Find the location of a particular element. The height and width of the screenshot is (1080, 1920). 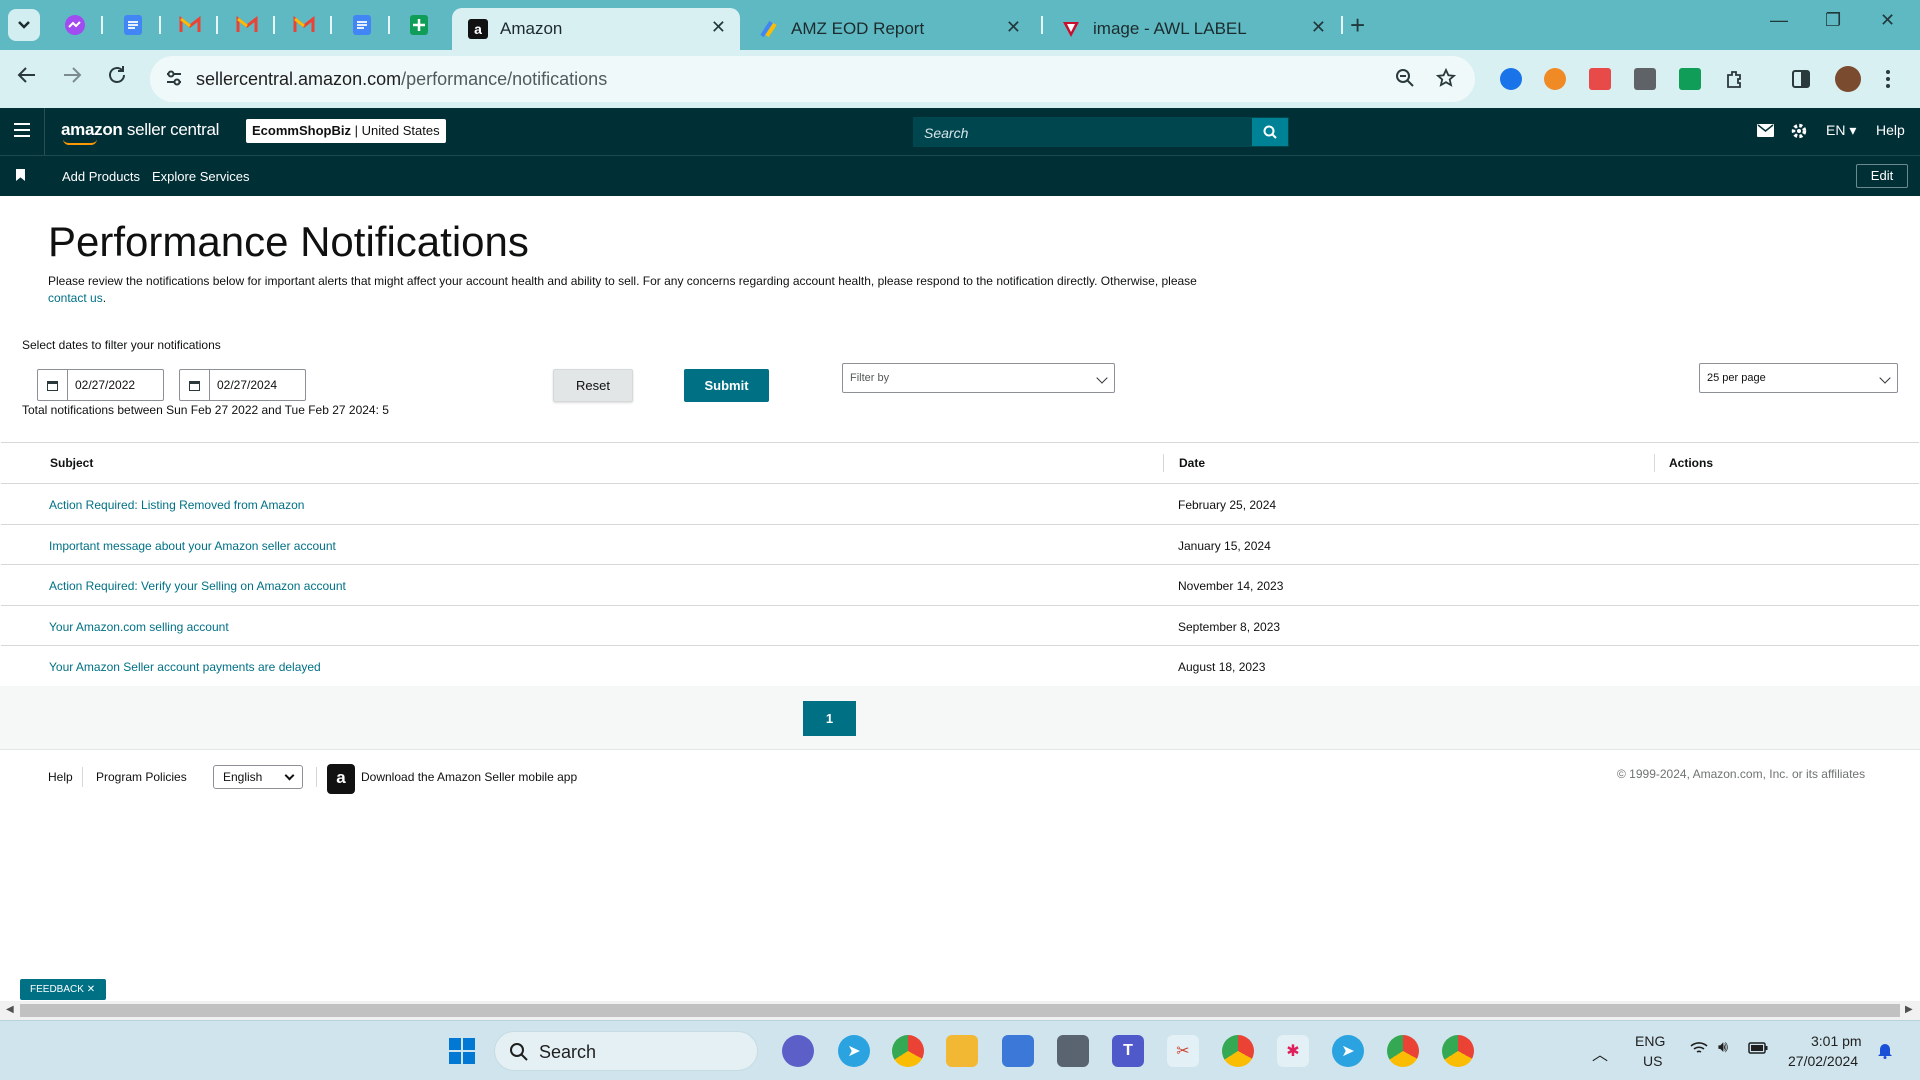

footer-program-policies-link: Program Policies is located at coordinates (141, 777).